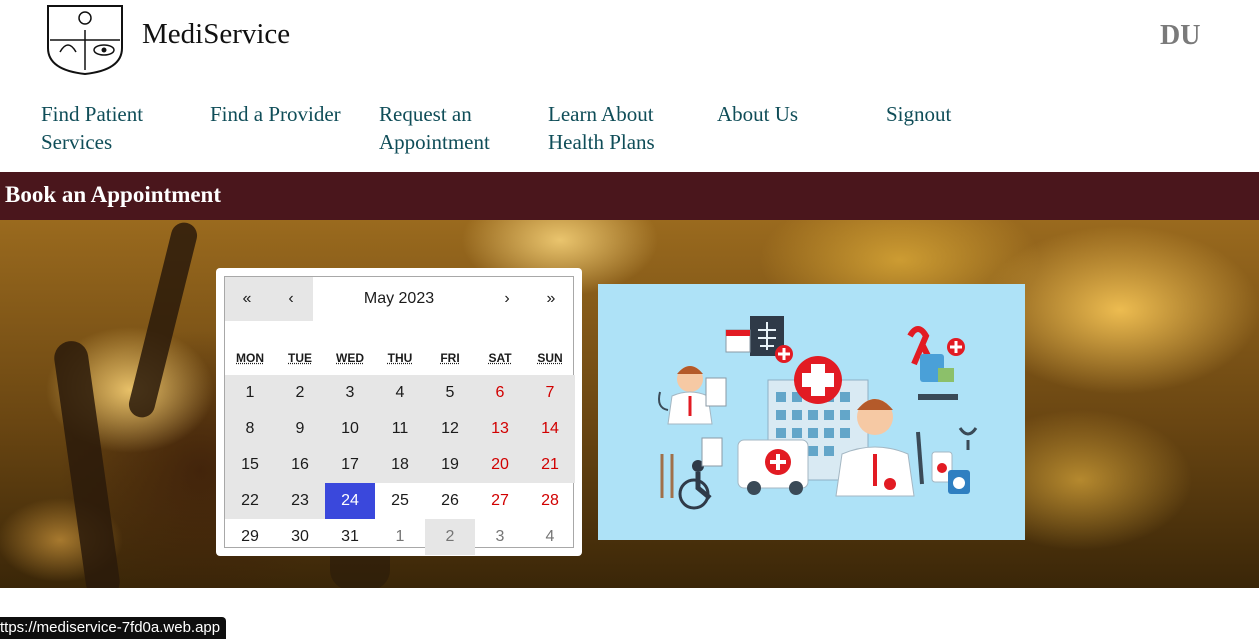 The width and height of the screenshot is (1259, 639). I want to click on next-year-button: », so click(551, 299).